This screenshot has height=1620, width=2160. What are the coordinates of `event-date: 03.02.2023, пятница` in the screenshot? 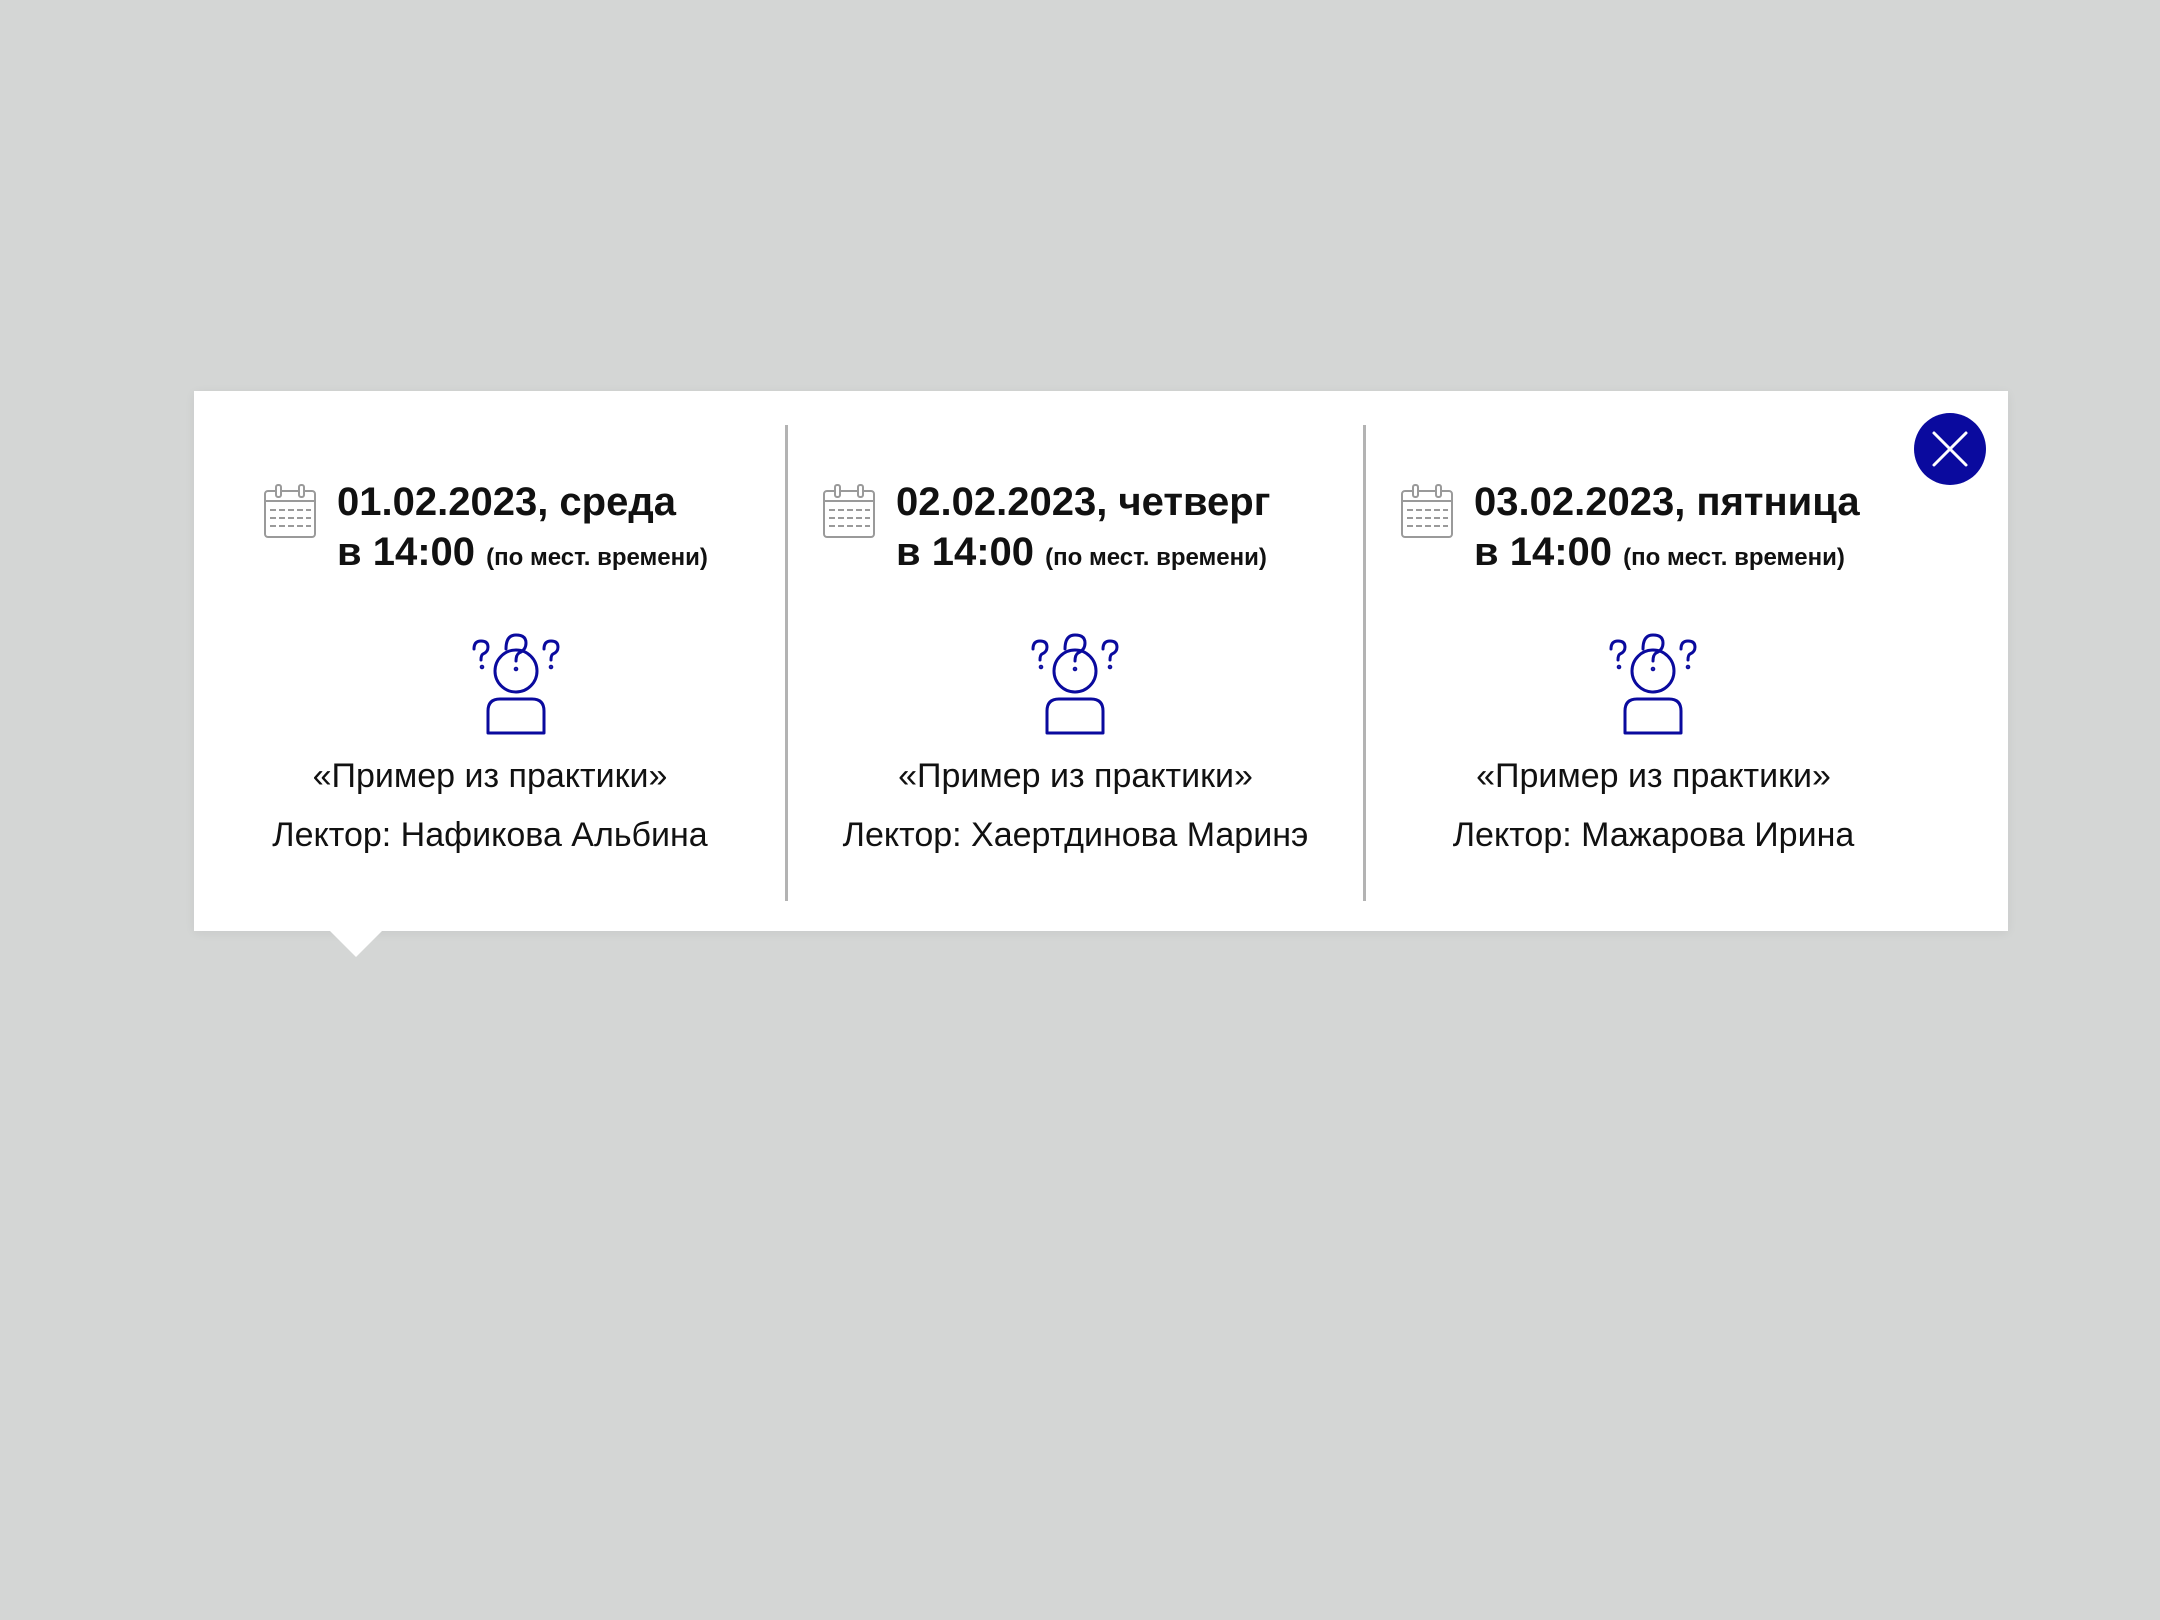 It's located at (1667, 502).